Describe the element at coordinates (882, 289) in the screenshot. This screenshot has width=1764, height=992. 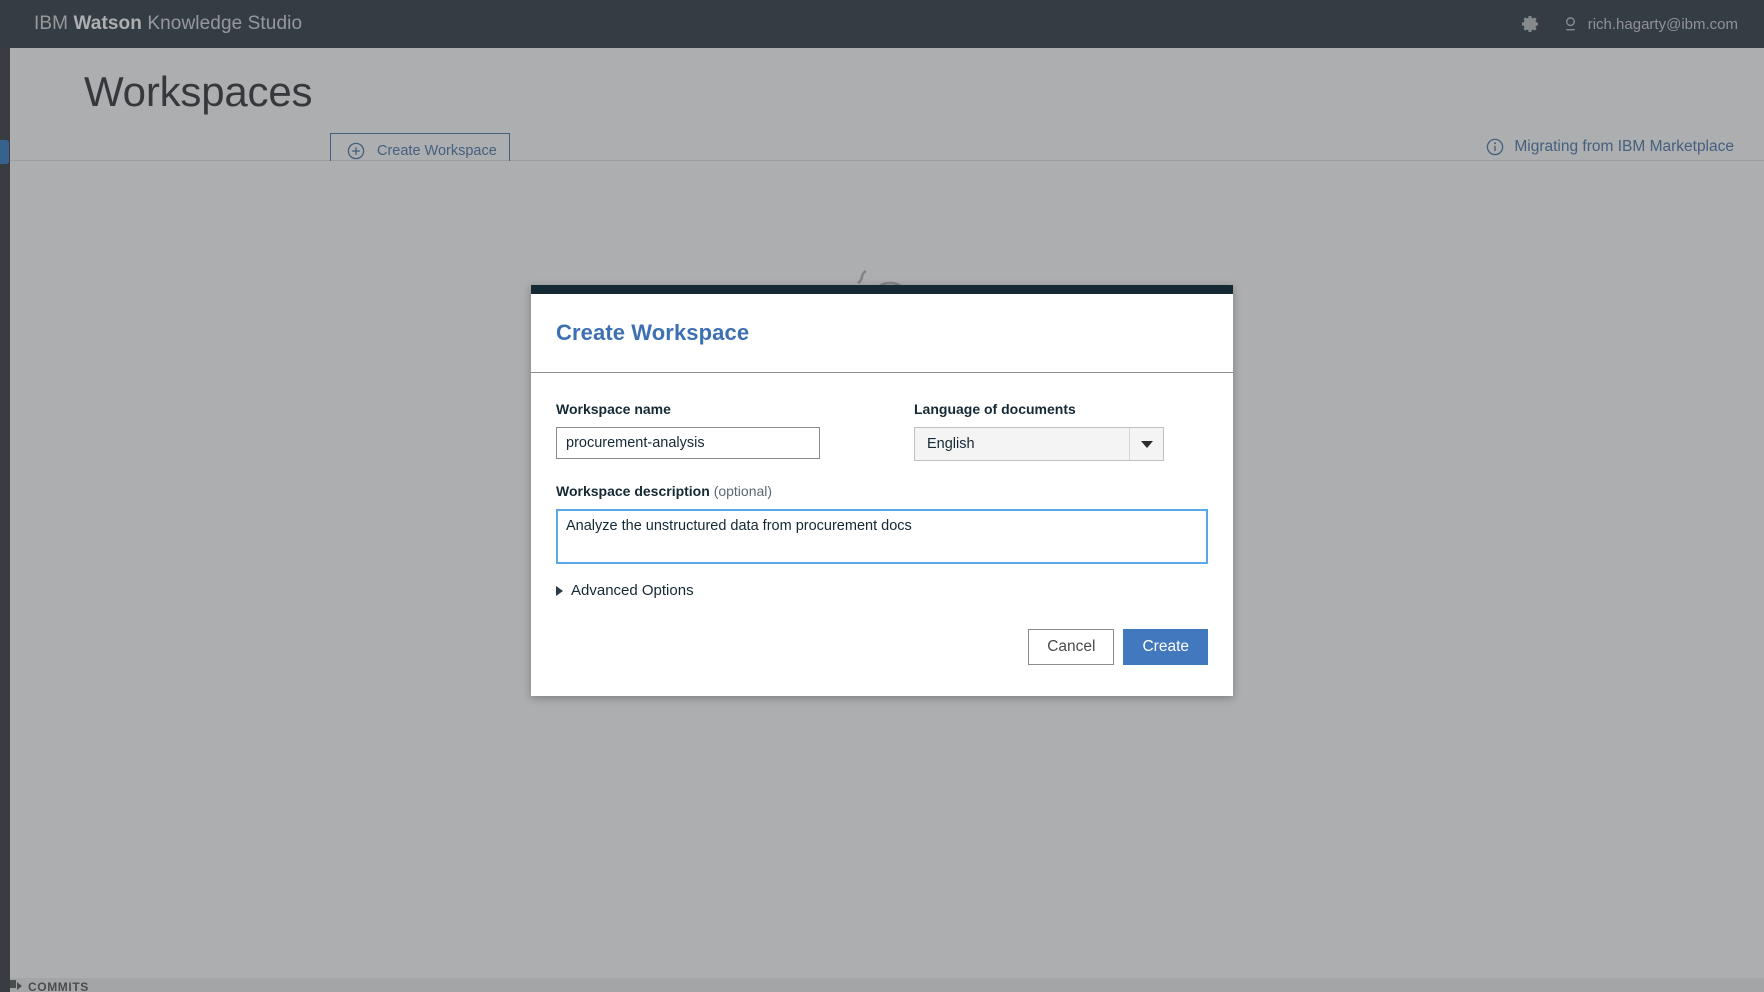
I see `dialog-accent-bar` at that location.